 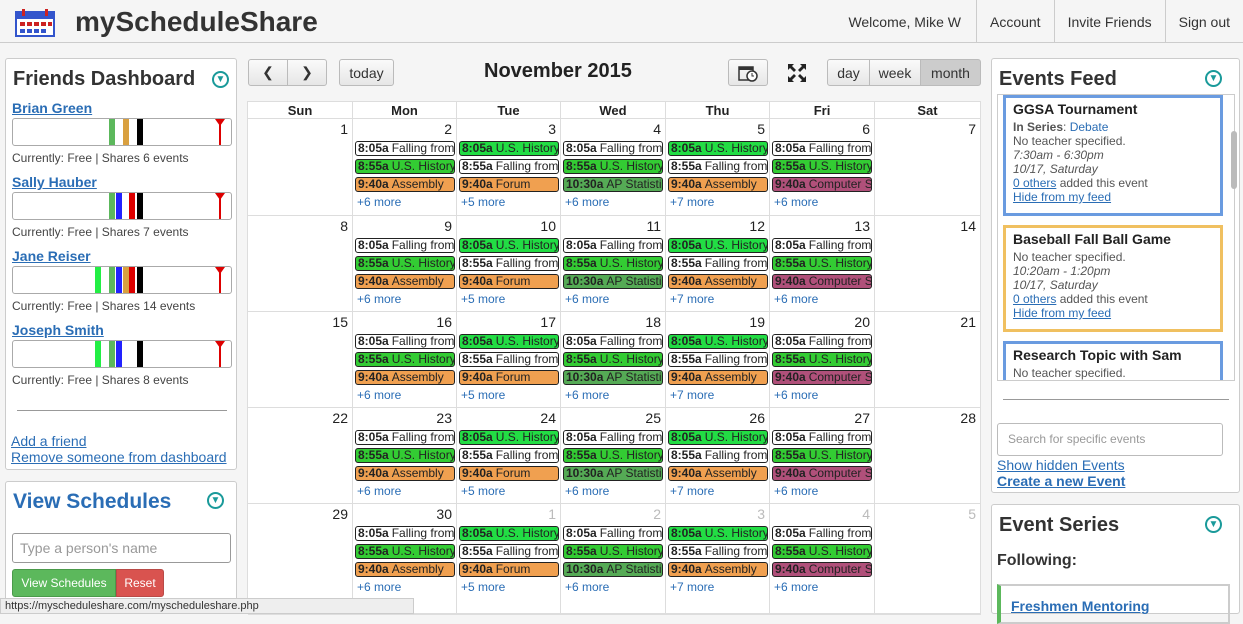 What do you see at coordinates (1234, 160) in the screenshot?
I see `feed-scrollbar` at bounding box center [1234, 160].